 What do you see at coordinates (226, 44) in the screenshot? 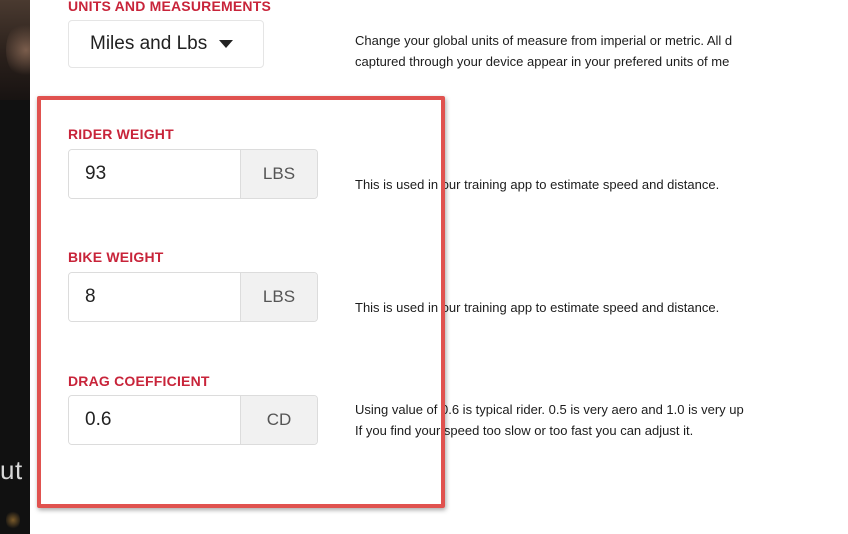
I see `caret-down-icon` at bounding box center [226, 44].